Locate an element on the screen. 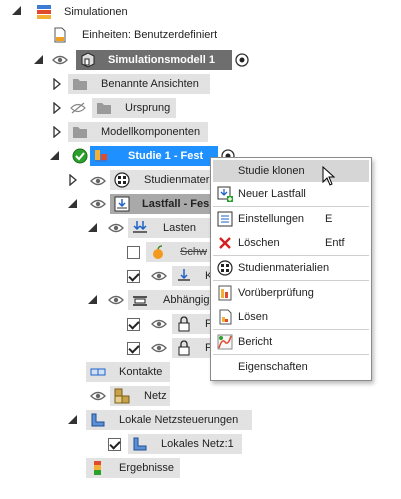 Image resolution: width=401 pixels, height=499 pixels. menu-item-label: Studienmaterialien is located at coordinates (284, 268).